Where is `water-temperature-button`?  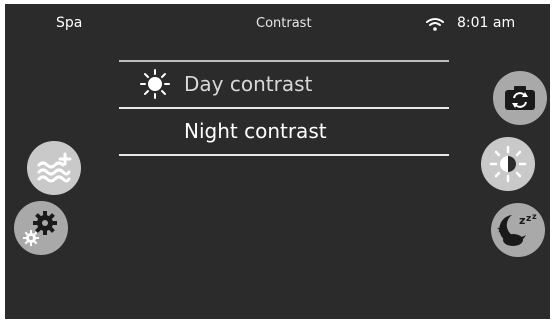
water-temperature-button is located at coordinates (54, 168).